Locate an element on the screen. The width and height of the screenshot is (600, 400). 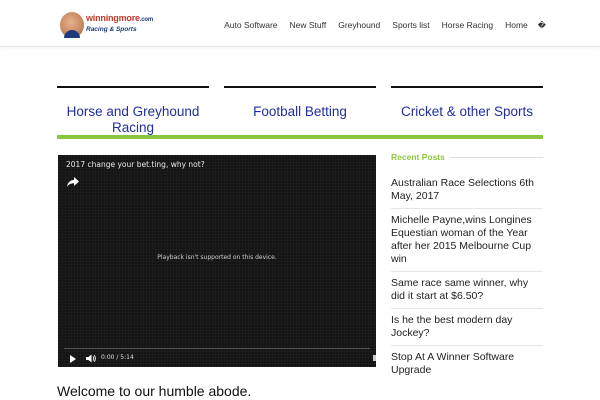
more-controls-icon is located at coordinates (374, 358).